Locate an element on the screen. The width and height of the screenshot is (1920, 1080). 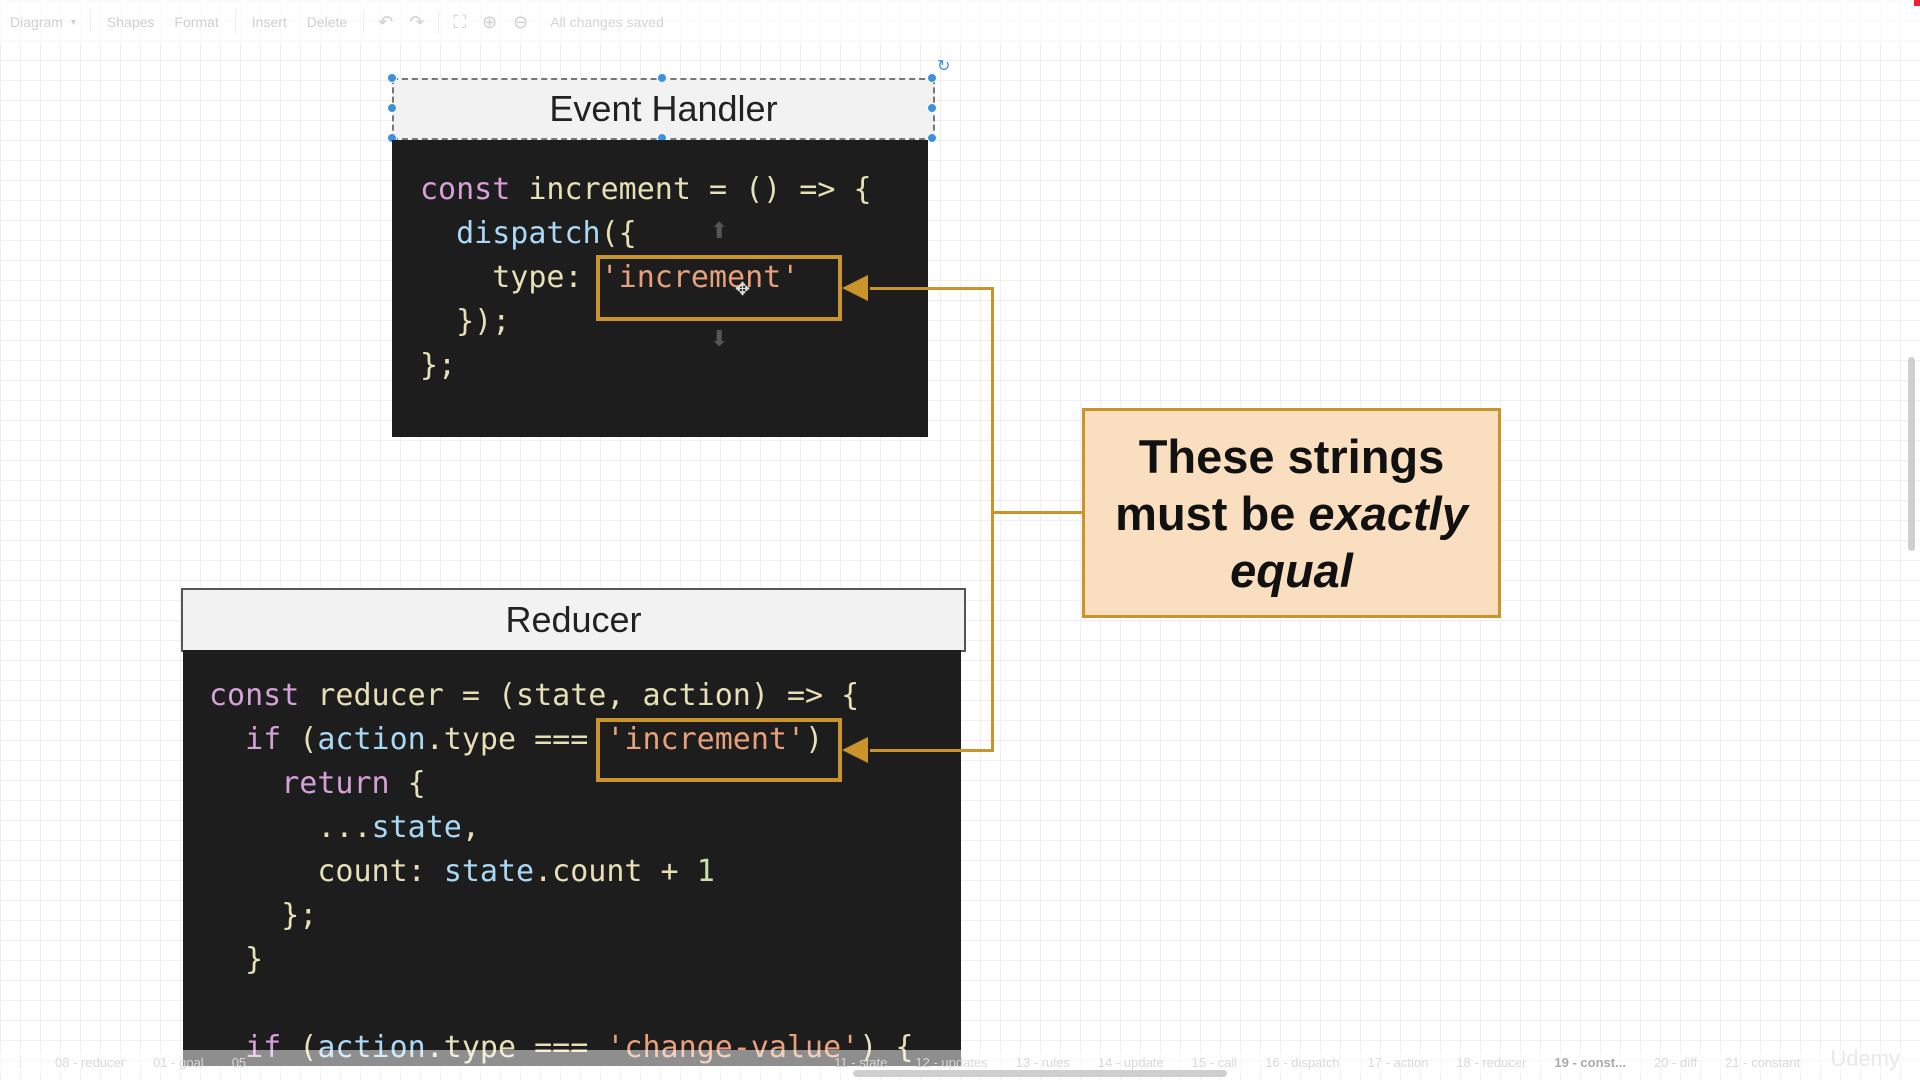
code-token: type: is located at coordinates (510, 277).